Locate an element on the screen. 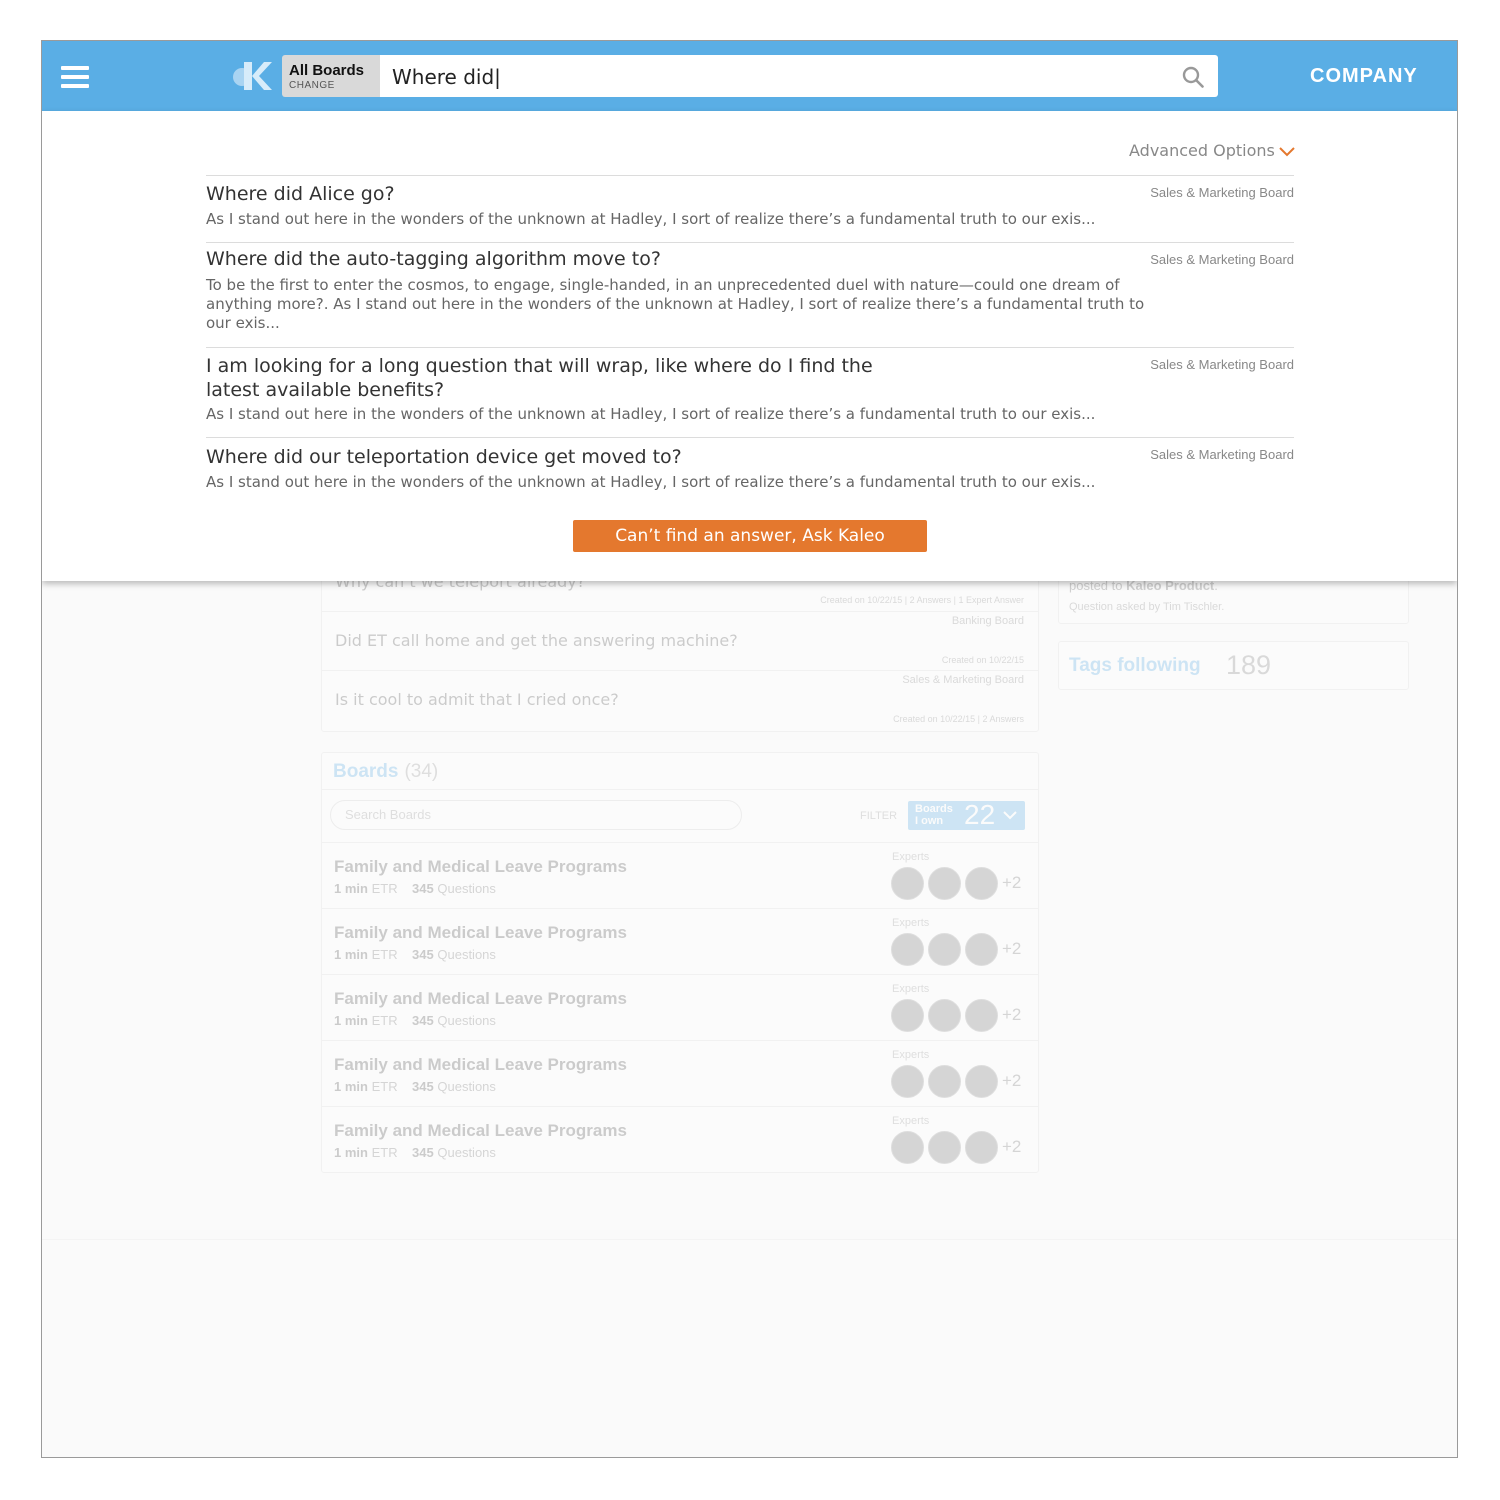 The width and height of the screenshot is (1500, 1500). boards-title: Boards (34) is located at coordinates (385, 772).